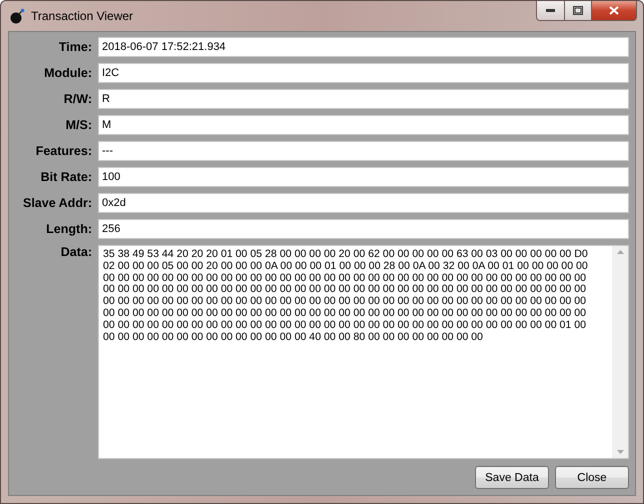  What do you see at coordinates (67, 73) in the screenshot?
I see `field-label: Module:` at bounding box center [67, 73].